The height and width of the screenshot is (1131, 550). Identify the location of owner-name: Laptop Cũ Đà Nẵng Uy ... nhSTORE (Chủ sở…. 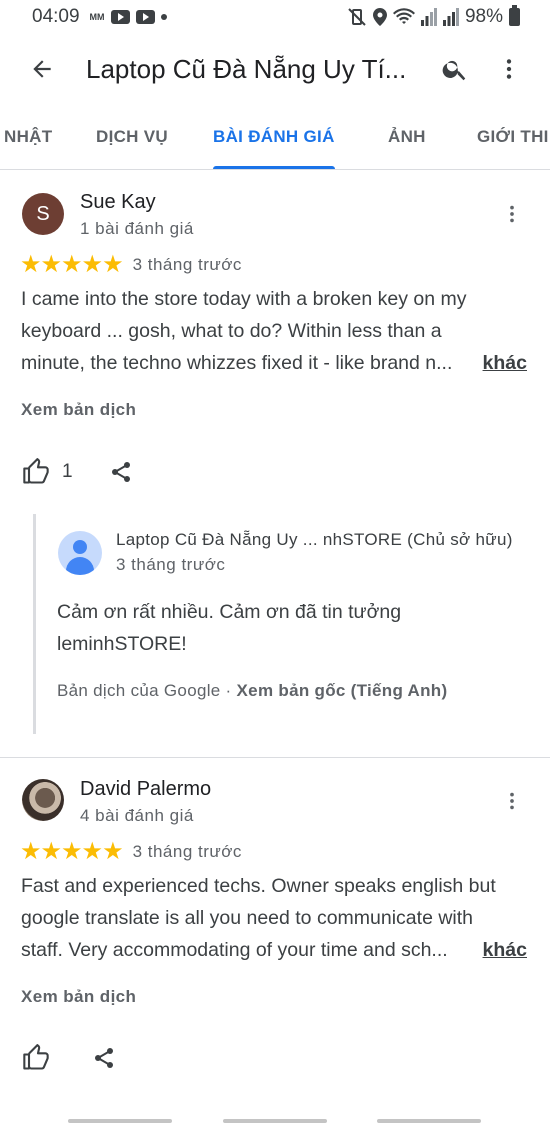
(314, 539).